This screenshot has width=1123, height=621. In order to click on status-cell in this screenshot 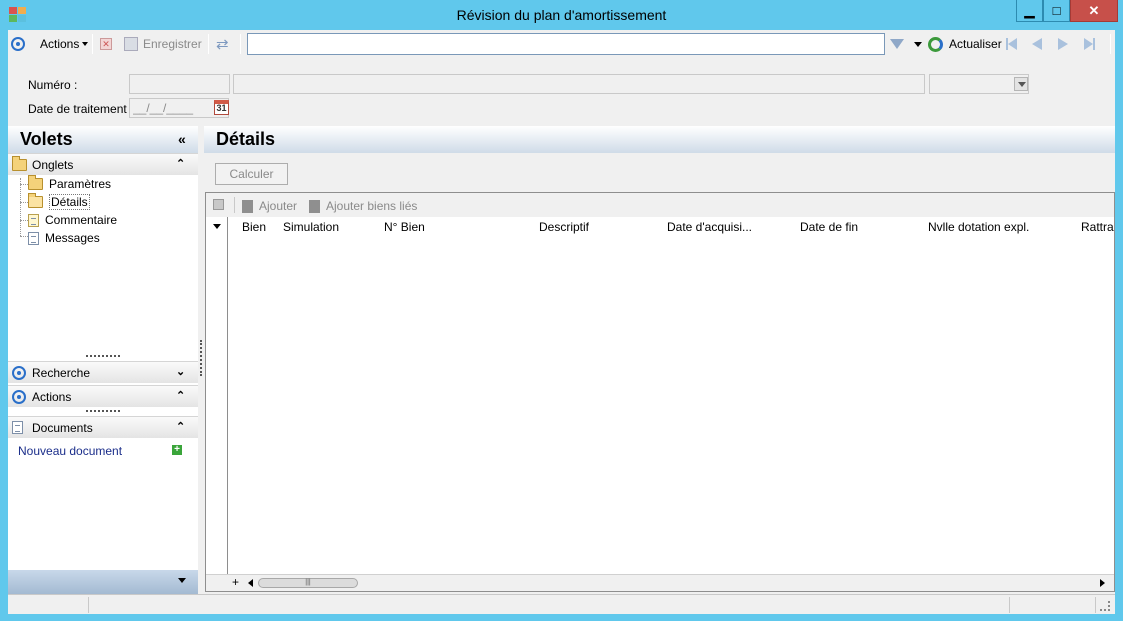, I will do `click(549, 605)`.